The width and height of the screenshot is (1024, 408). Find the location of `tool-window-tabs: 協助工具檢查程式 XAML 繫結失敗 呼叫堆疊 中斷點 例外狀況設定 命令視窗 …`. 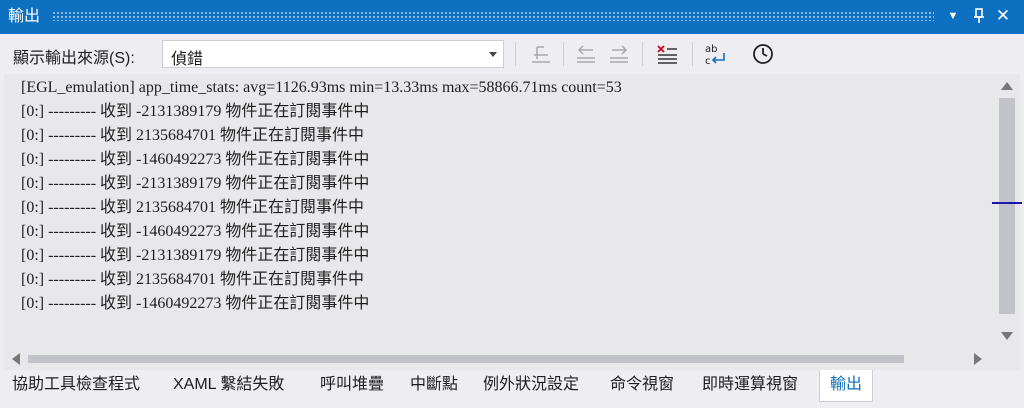

tool-window-tabs: 協助工具檢查程式 XAML 繫結失敗 呼叫堆疊 中斷點 例外狀況設定 命令視窗 … is located at coordinates (512, 389).